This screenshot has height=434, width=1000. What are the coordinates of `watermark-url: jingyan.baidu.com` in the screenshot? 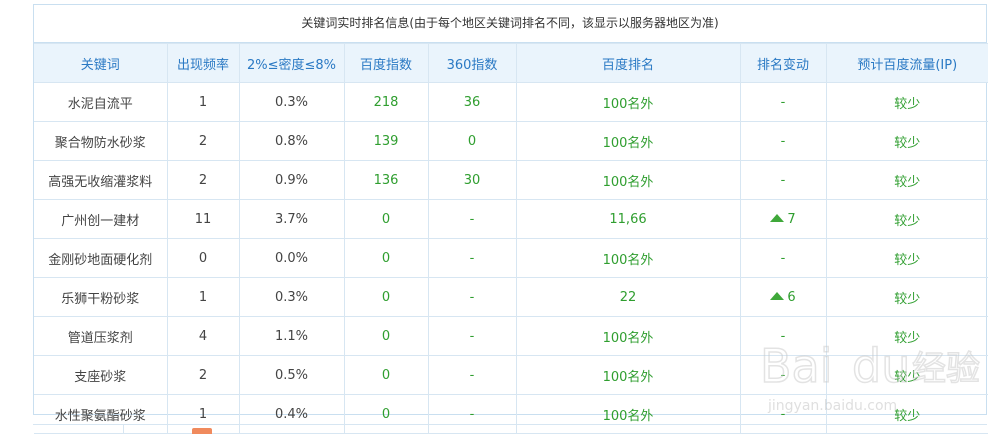 It's located at (832, 406).